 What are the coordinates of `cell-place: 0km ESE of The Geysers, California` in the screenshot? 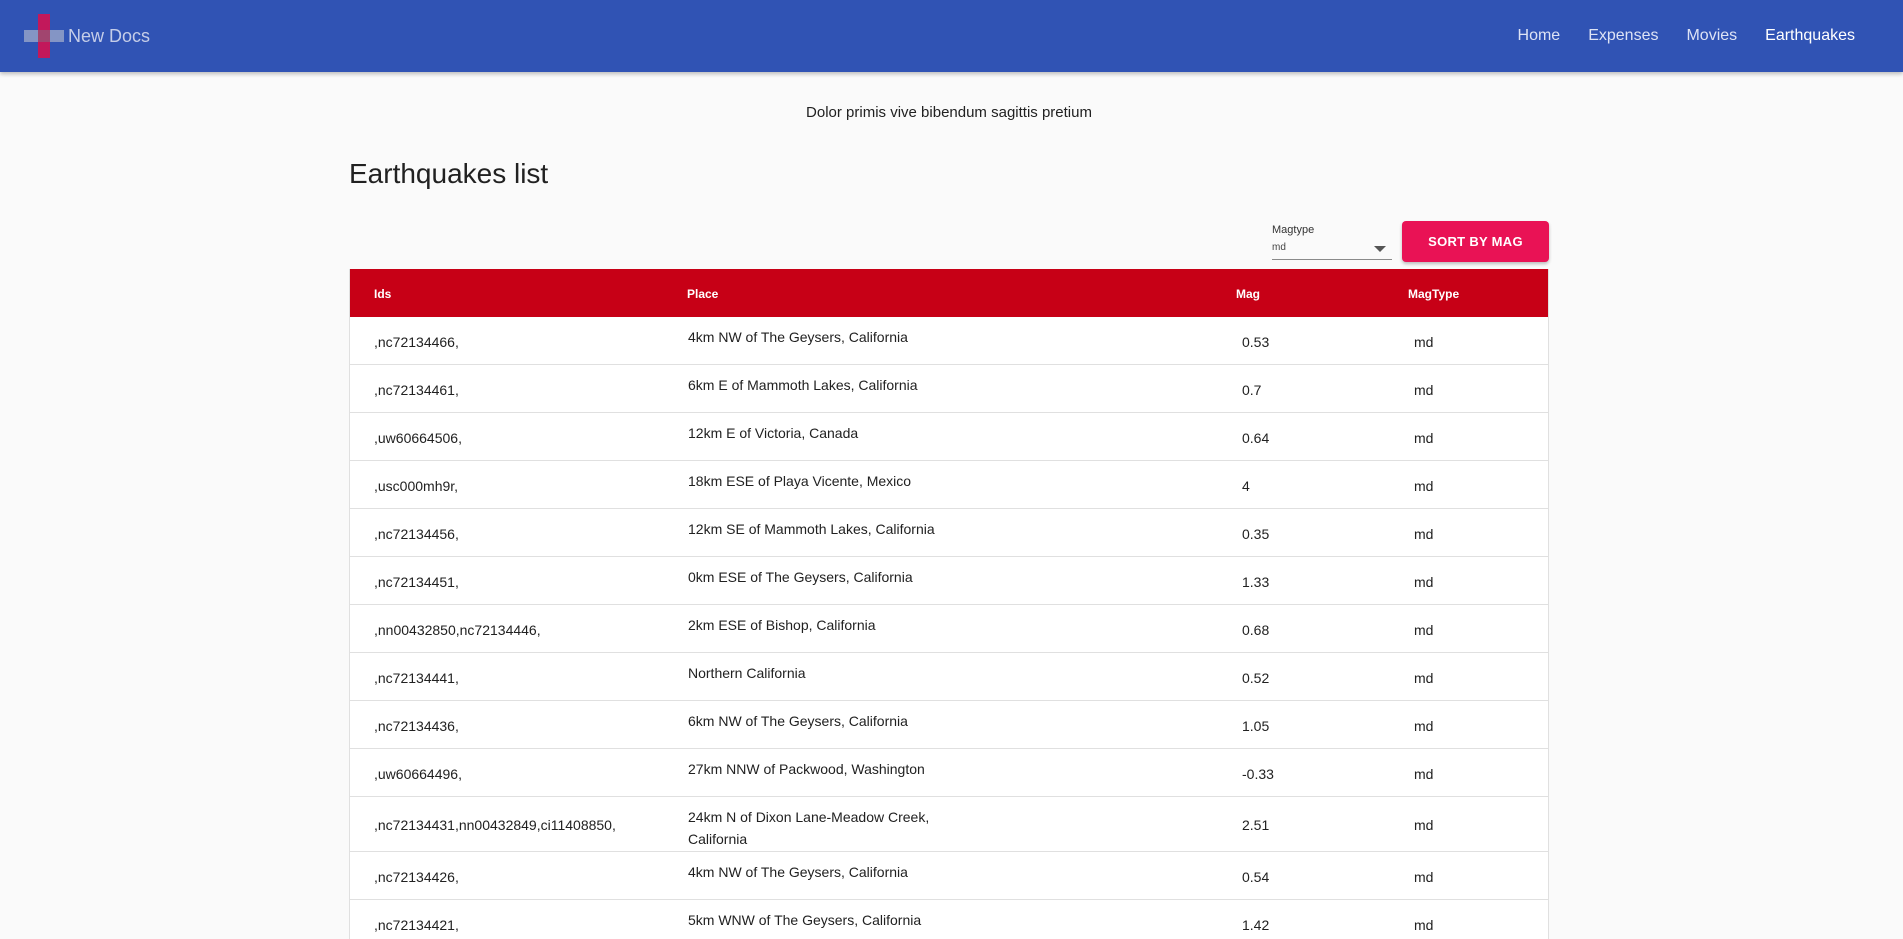 It's located at (800, 577).